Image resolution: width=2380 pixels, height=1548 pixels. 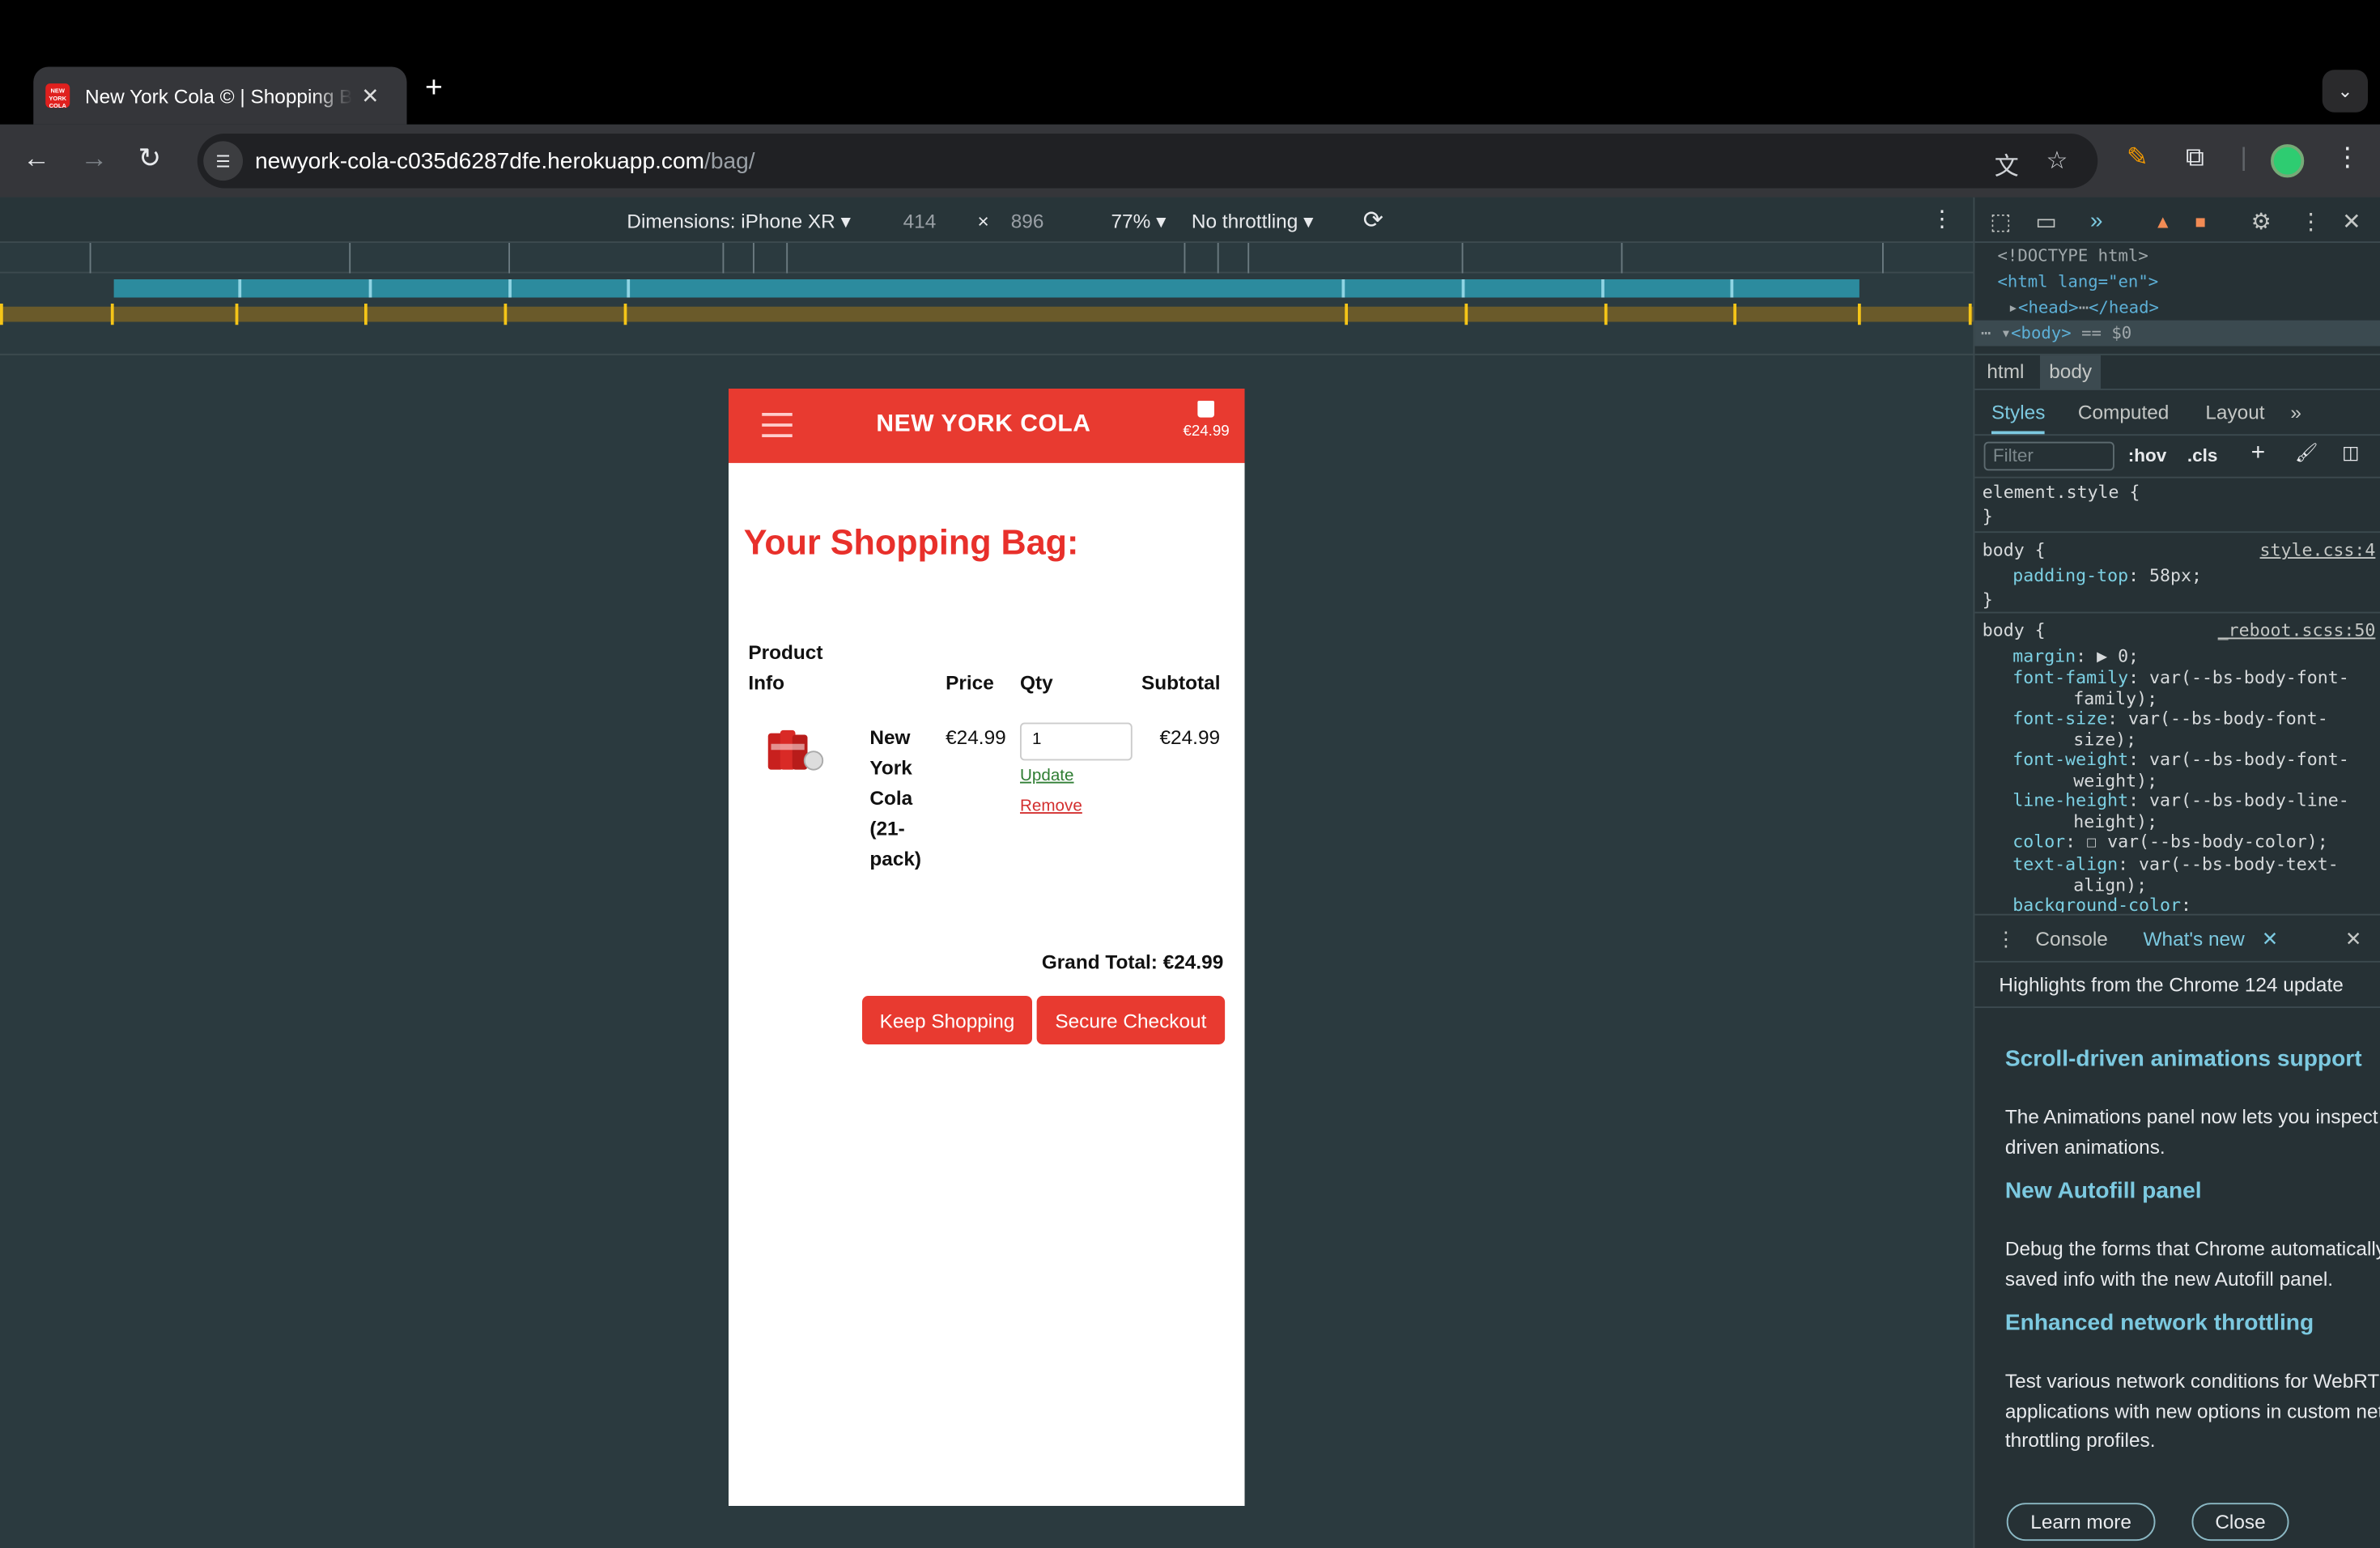 I want to click on close-whats-new-tab-icon: ✕, so click(x=2270, y=940).